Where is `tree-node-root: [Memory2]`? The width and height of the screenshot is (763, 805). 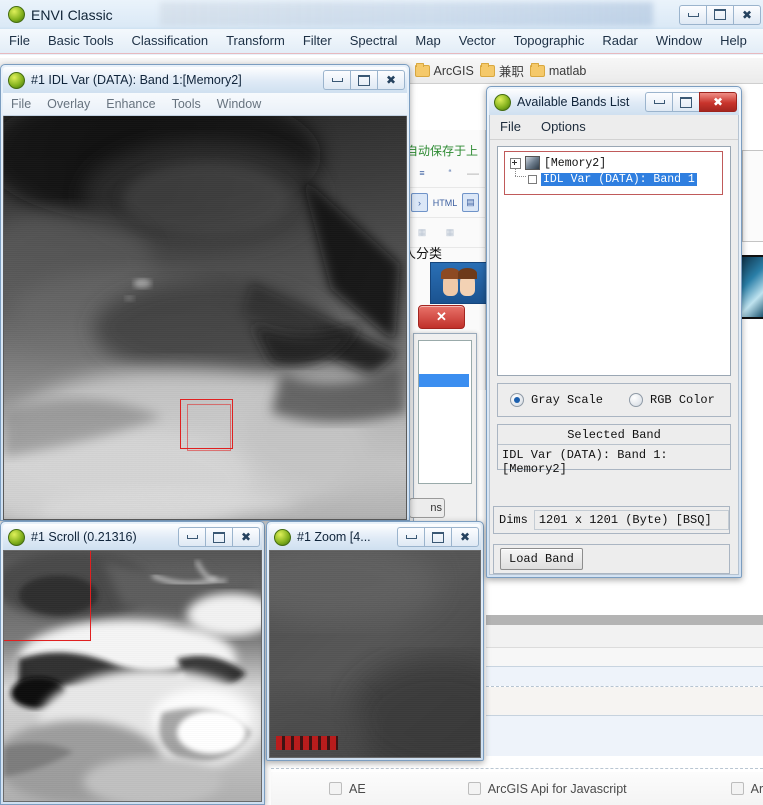
tree-node-root: [Memory2] is located at coordinates (558, 163).